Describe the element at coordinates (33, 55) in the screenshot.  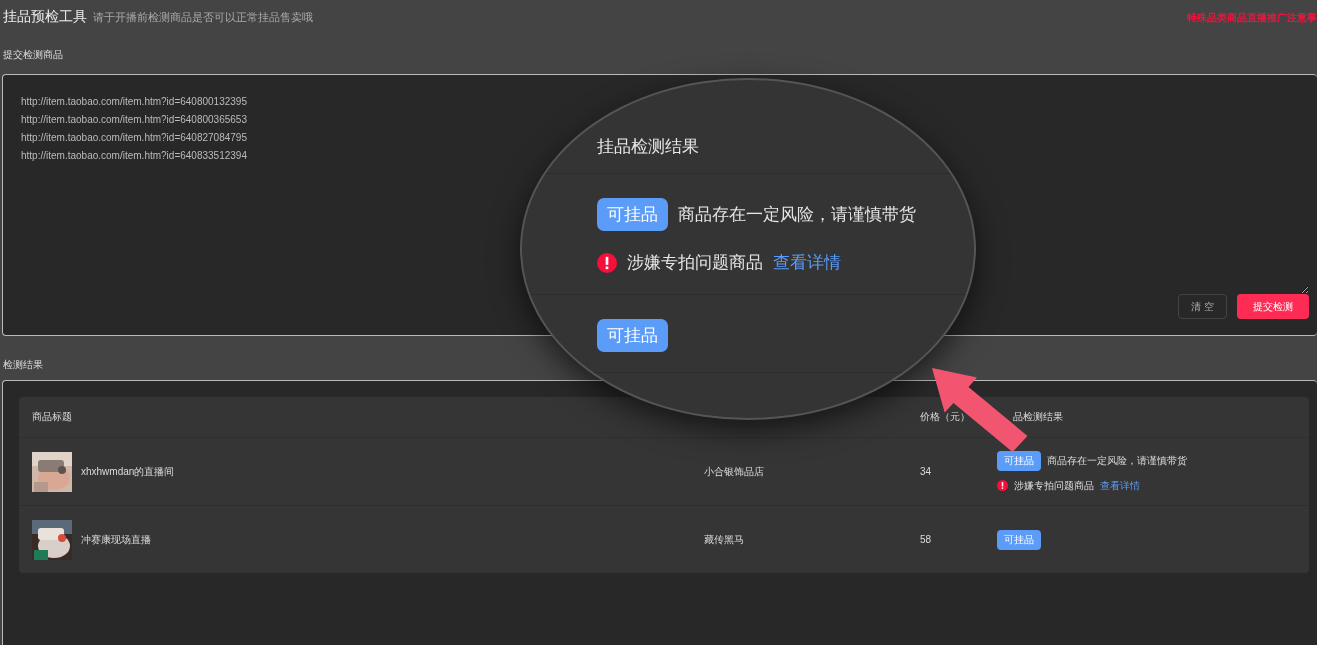
I see `section-label: 提交检测商品` at that location.